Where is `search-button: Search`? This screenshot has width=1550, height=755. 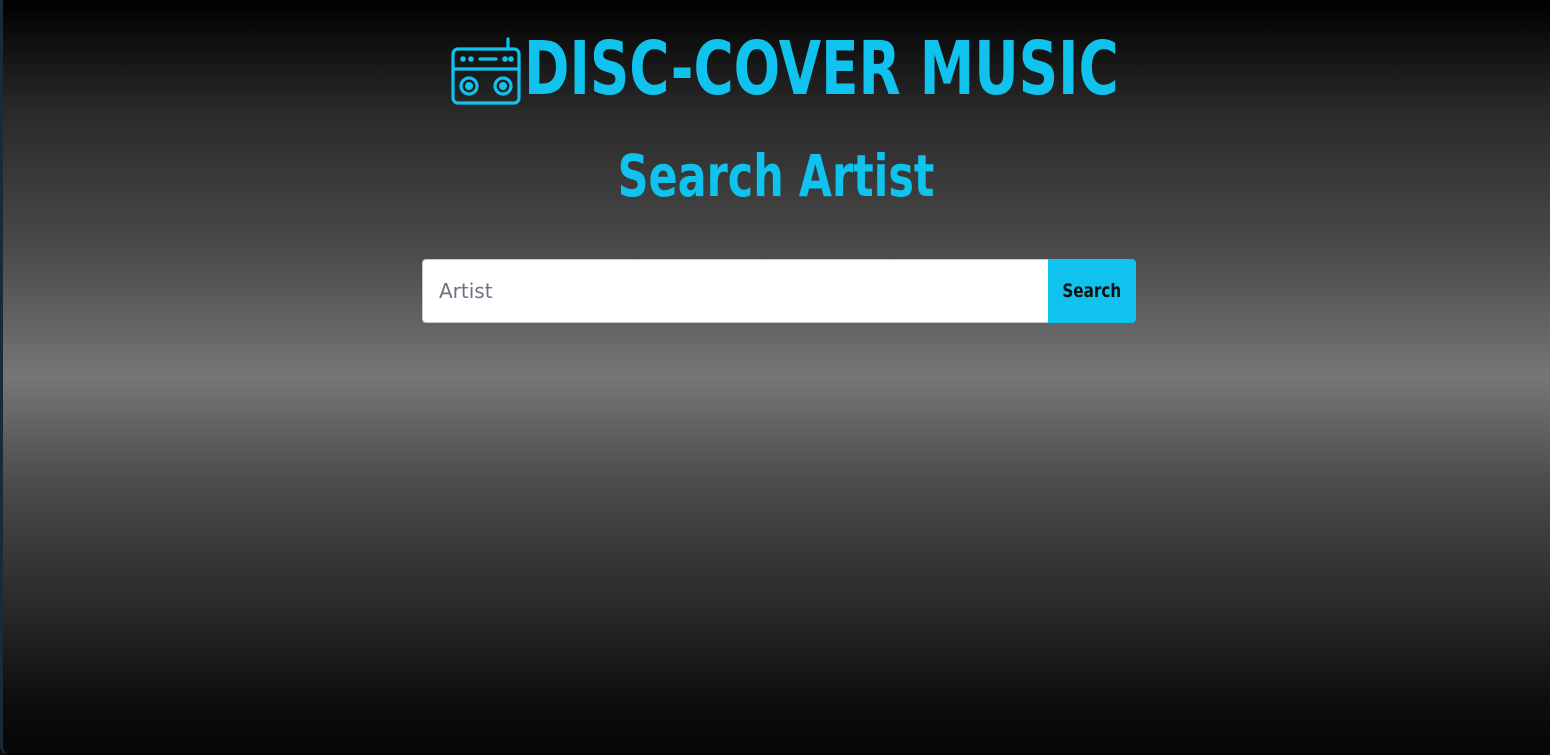 search-button: Search is located at coordinates (1092, 291).